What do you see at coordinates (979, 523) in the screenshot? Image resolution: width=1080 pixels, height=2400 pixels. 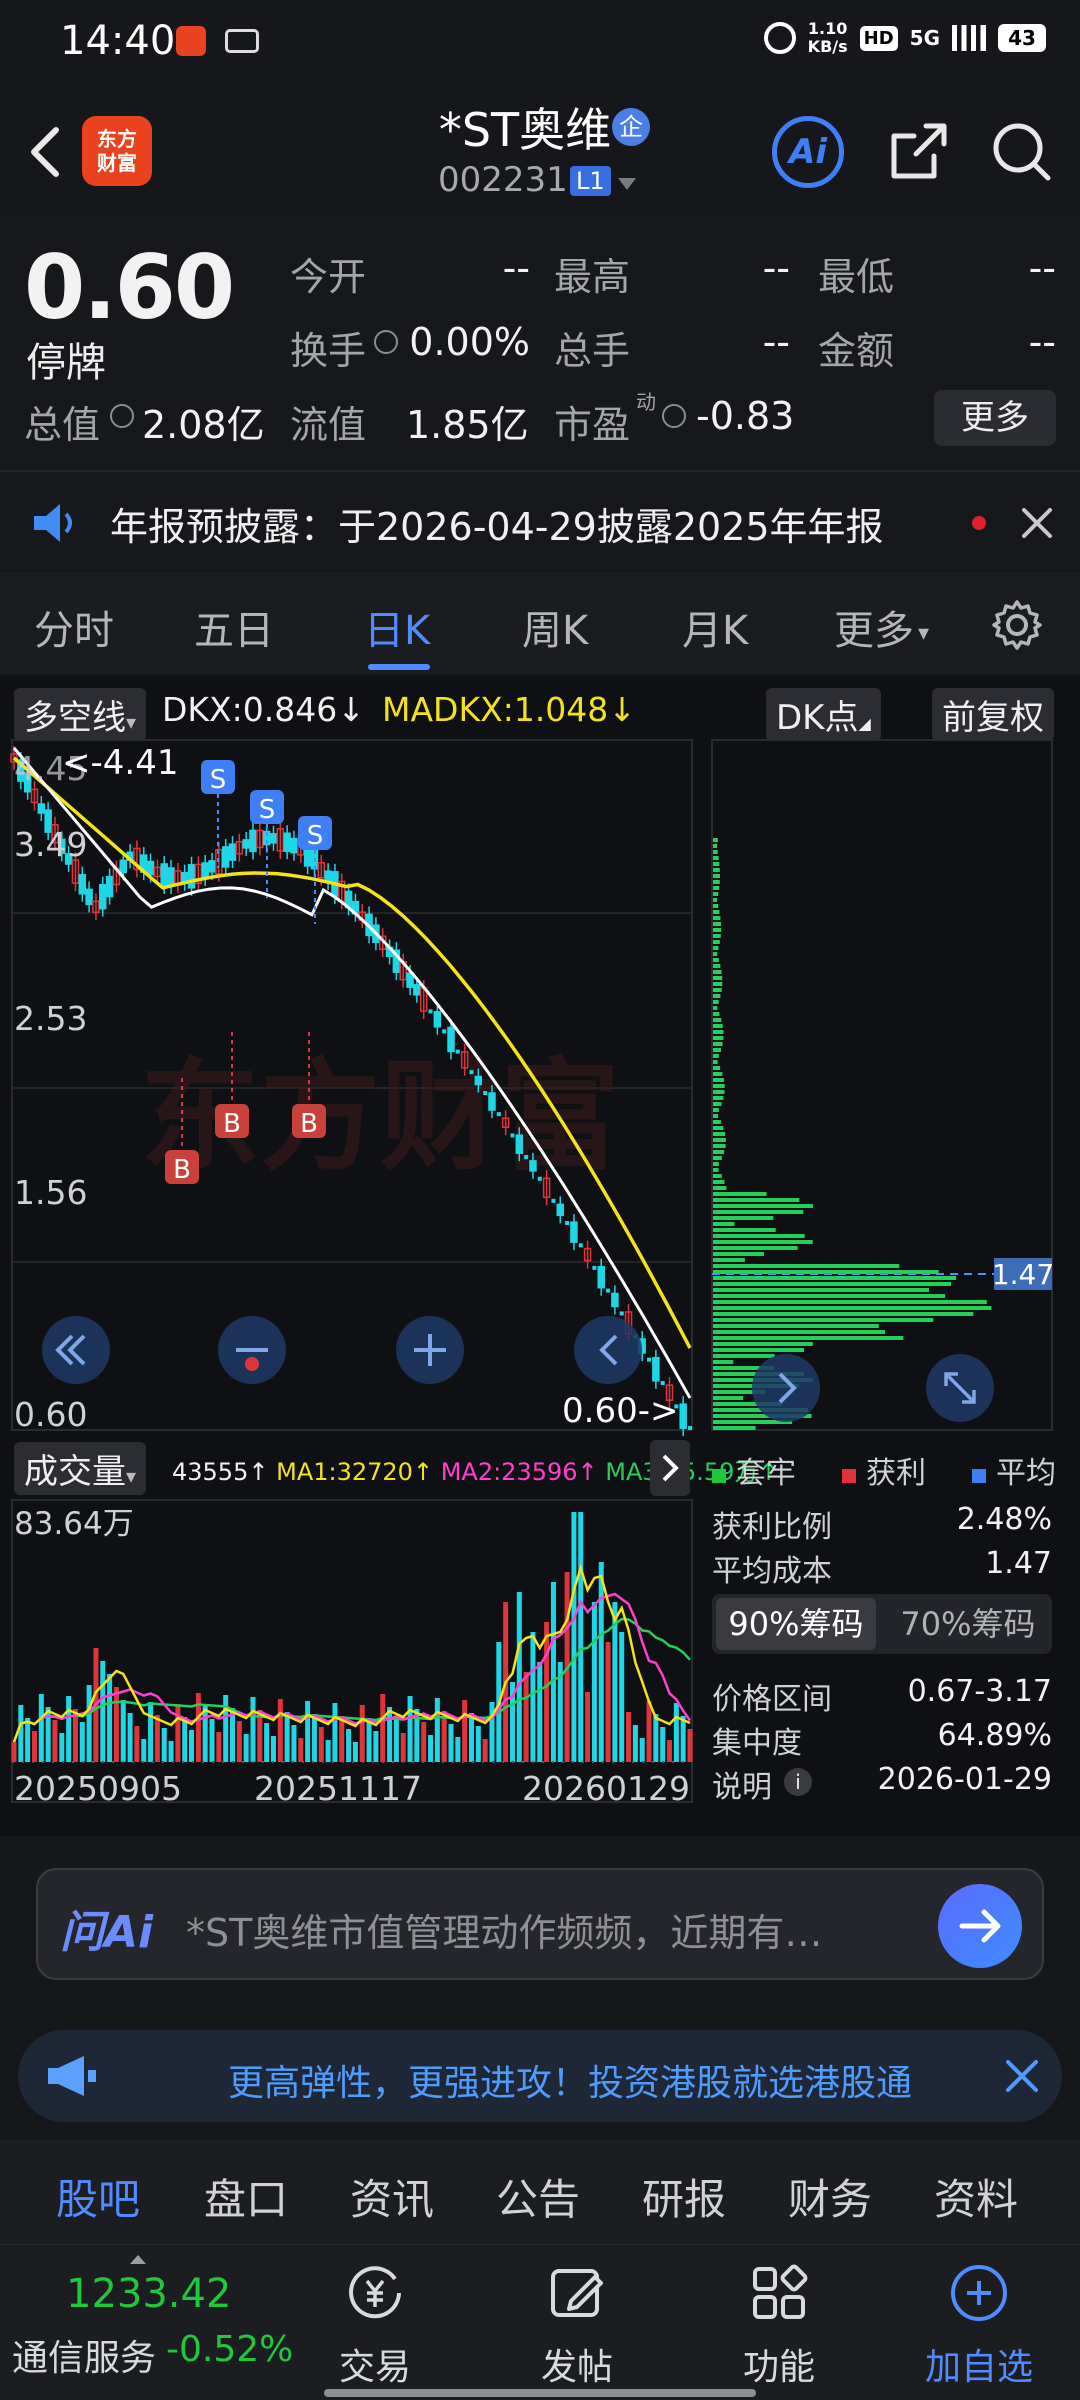 I see `unread-dot` at bounding box center [979, 523].